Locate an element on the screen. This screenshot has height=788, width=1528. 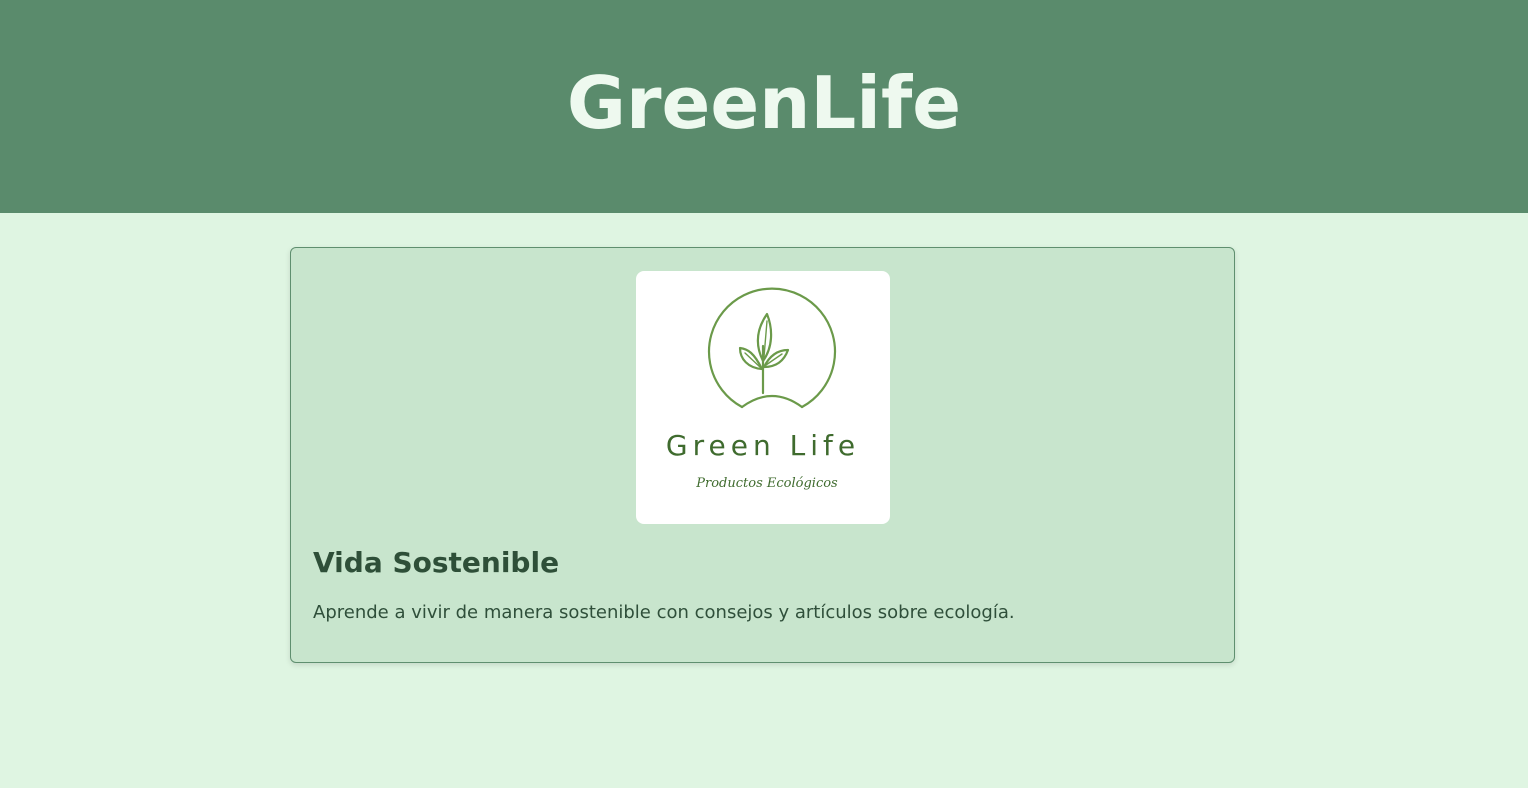
sprout-icon is located at coordinates (772, 348).